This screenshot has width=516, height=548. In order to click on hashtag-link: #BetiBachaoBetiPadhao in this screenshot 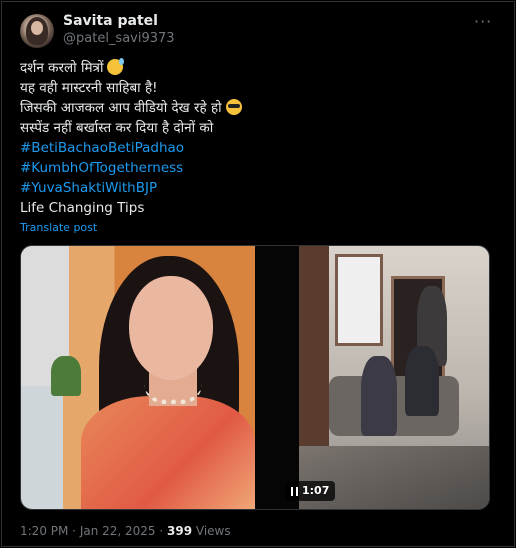, I will do `click(102, 148)`.